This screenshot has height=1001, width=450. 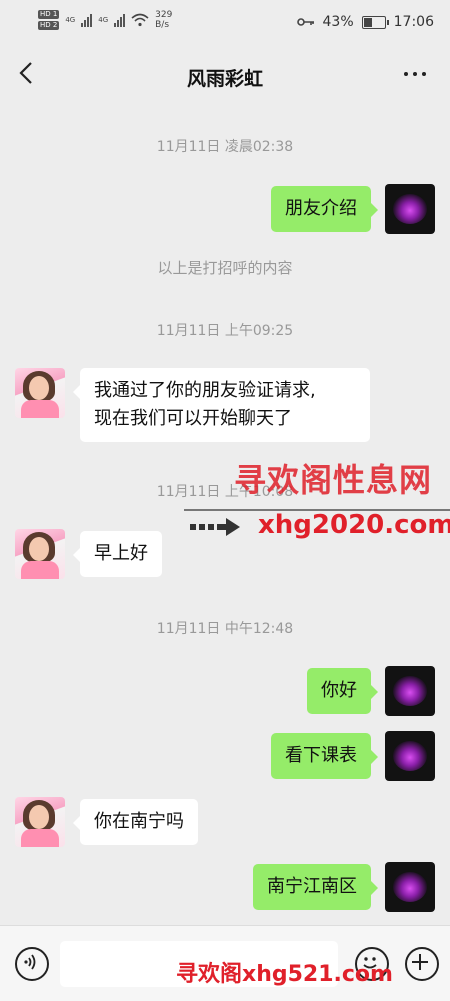 What do you see at coordinates (305, 22) in the screenshot?
I see `key-icon` at bounding box center [305, 22].